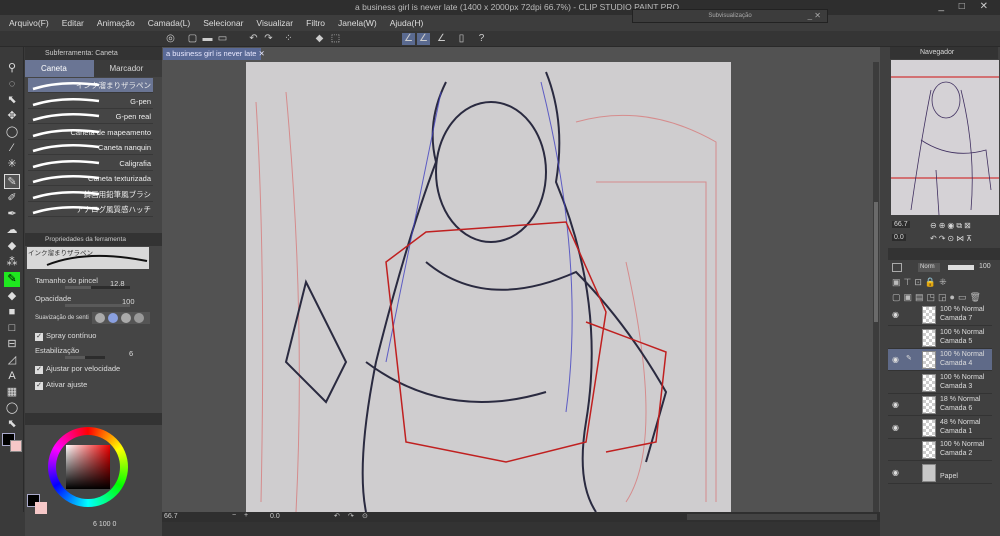 This screenshot has width=1000, height=536. I want to click on layer-row: ◉ 48 % Normal Camada 1, so click(940, 428).